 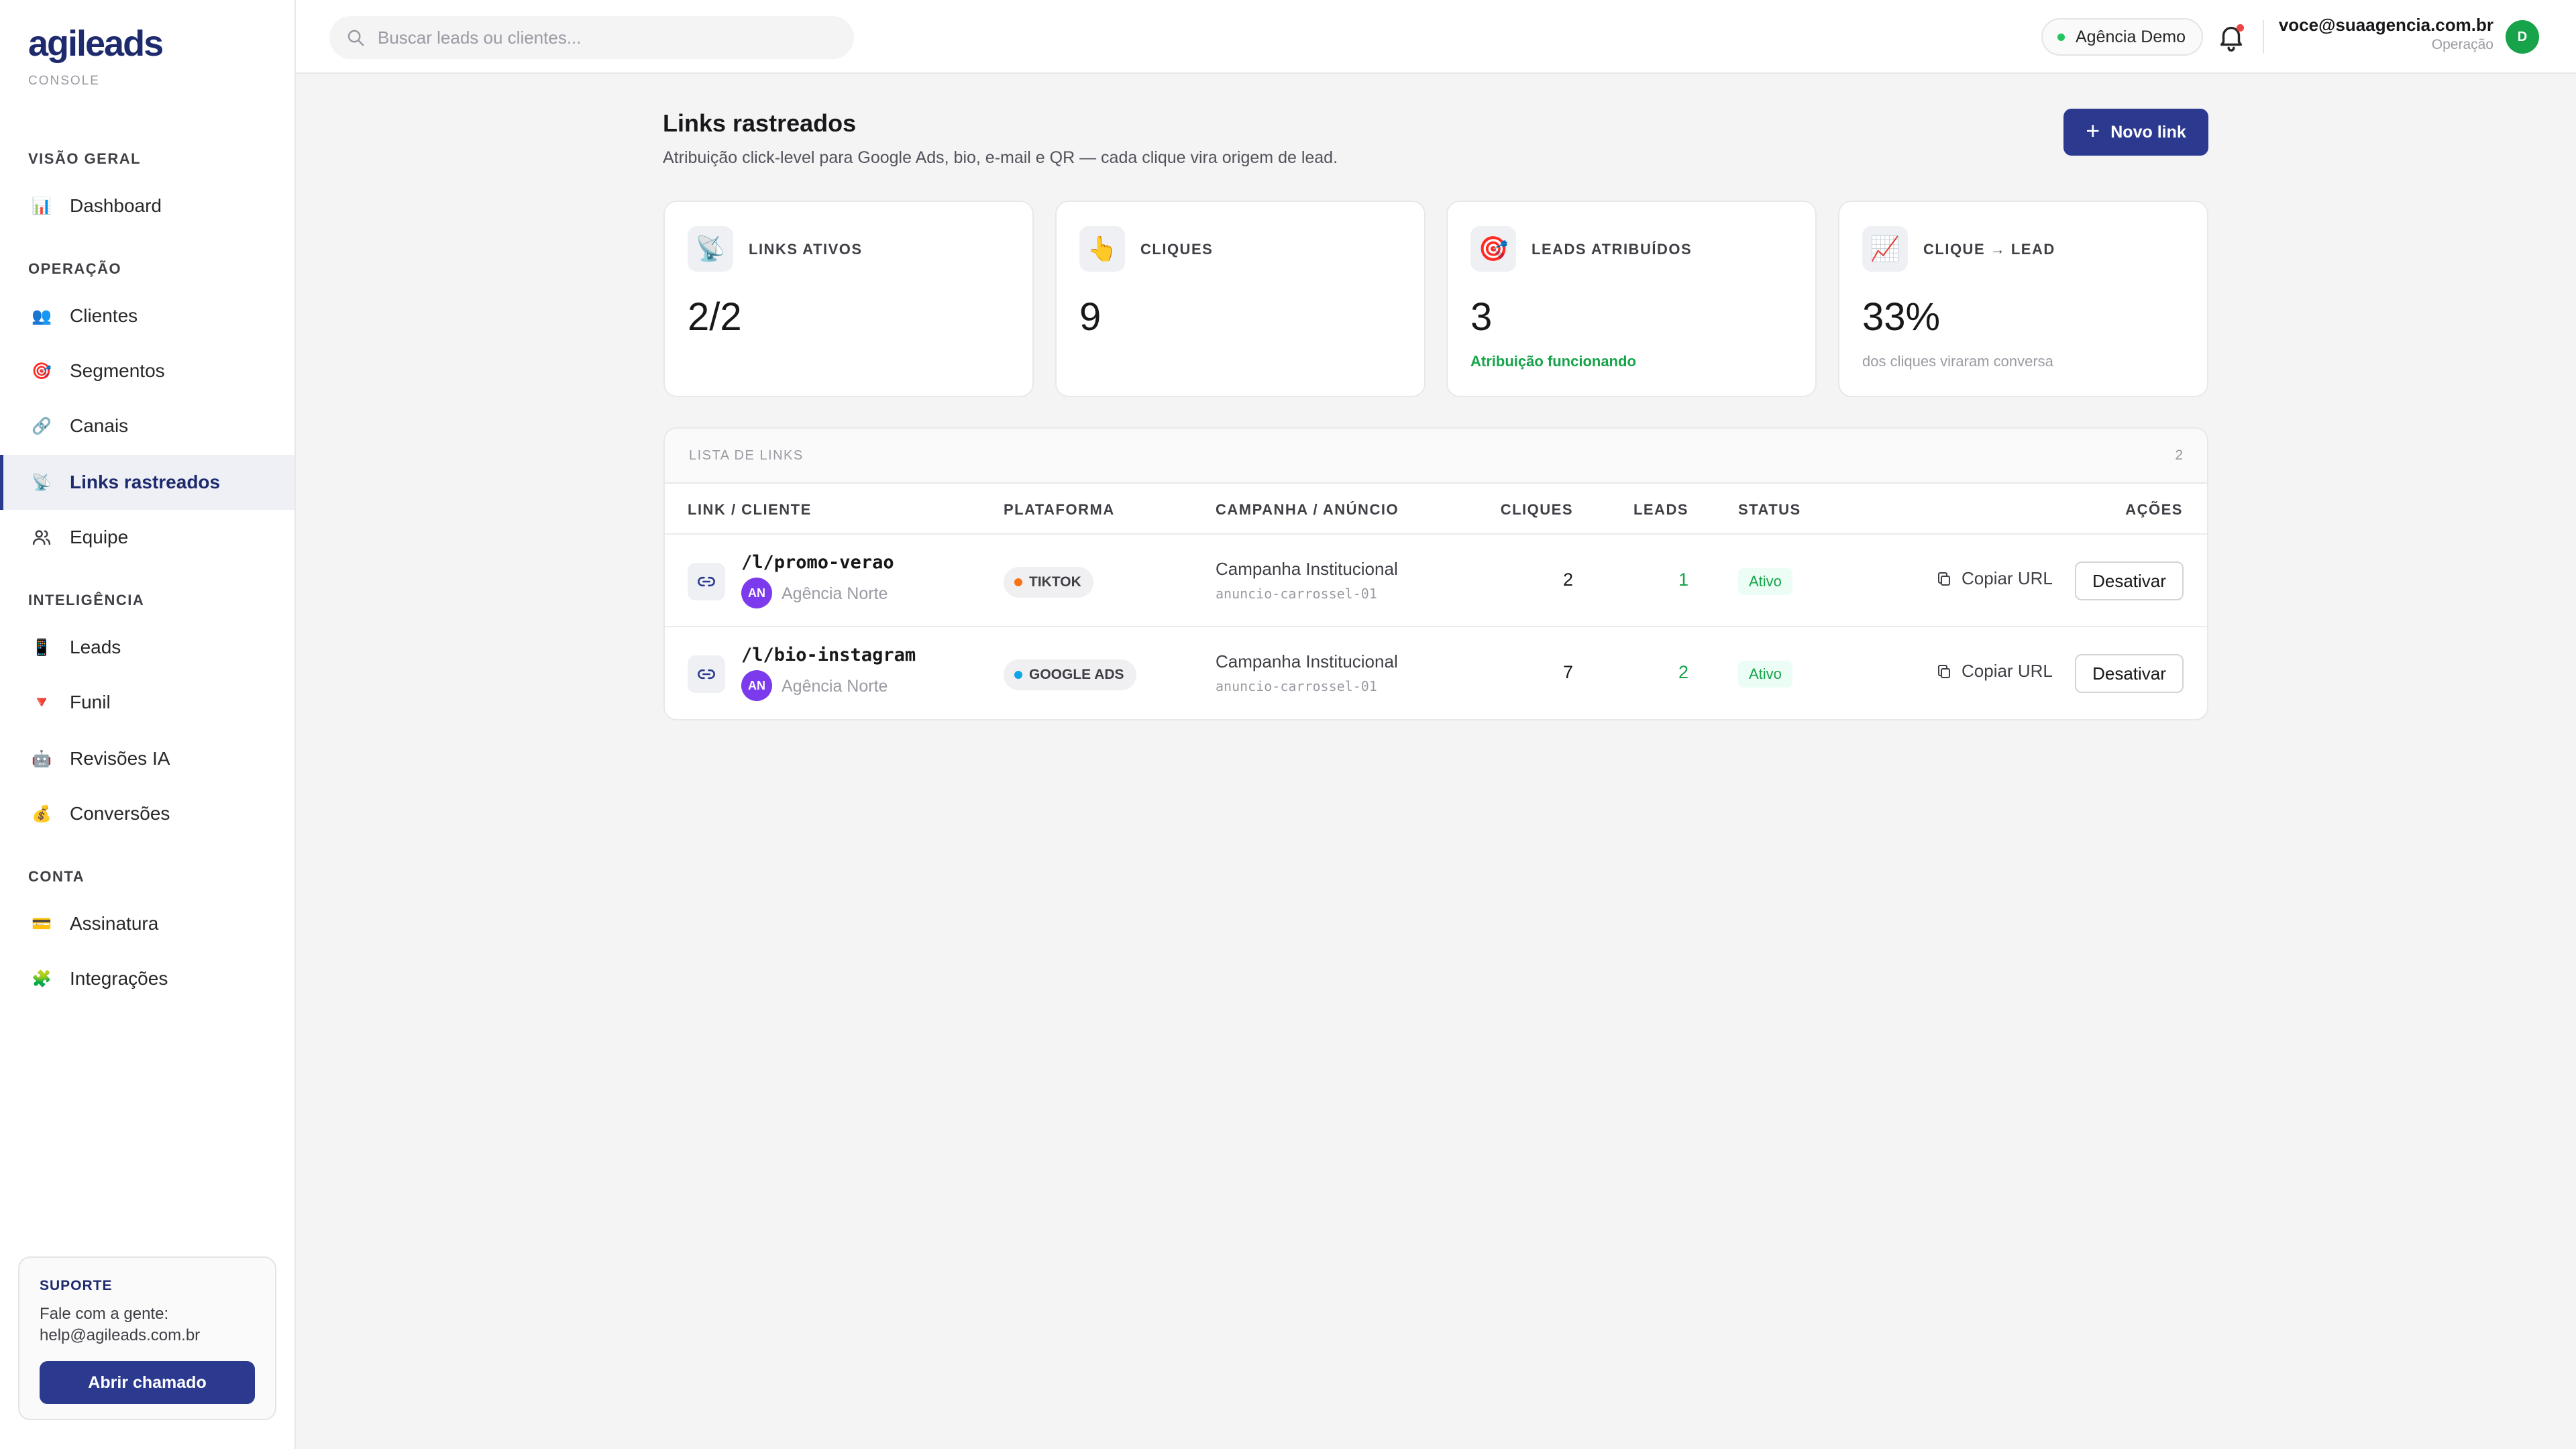 I want to click on brand-subtitle: CONSOLE, so click(x=64, y=81).